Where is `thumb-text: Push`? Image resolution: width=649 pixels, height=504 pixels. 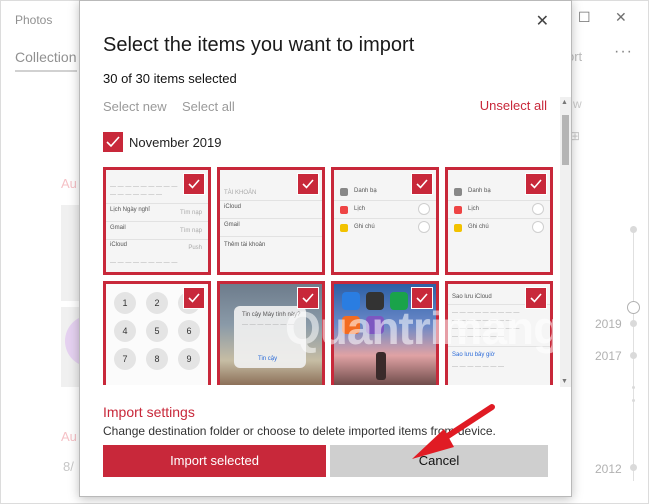
thumb-text: Push is located at coordinates (195, 248).